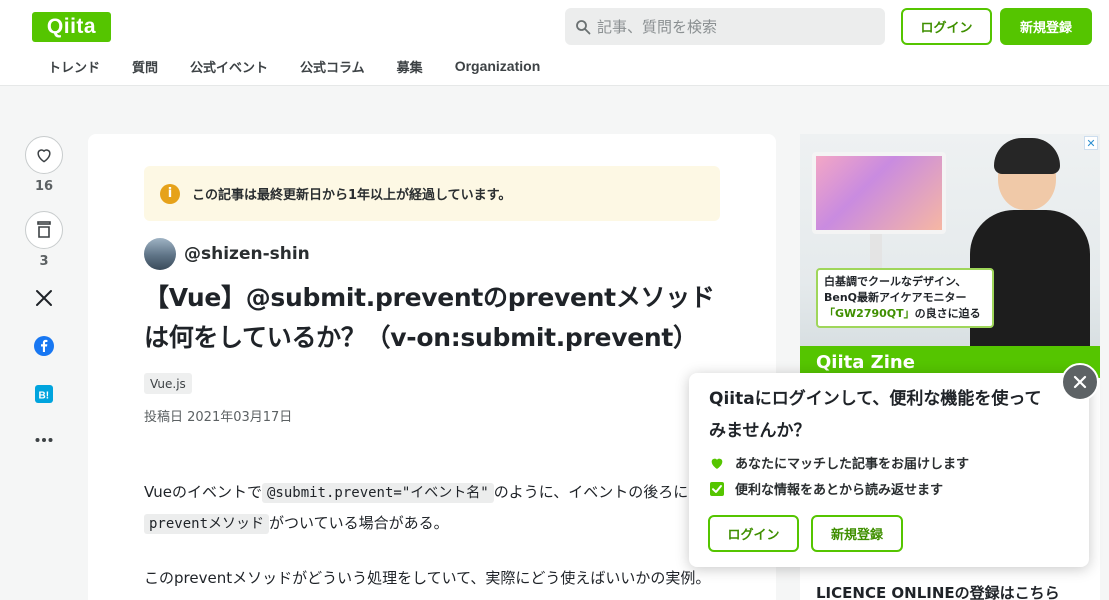  I want to click on stock-icon, so click(44, 229).